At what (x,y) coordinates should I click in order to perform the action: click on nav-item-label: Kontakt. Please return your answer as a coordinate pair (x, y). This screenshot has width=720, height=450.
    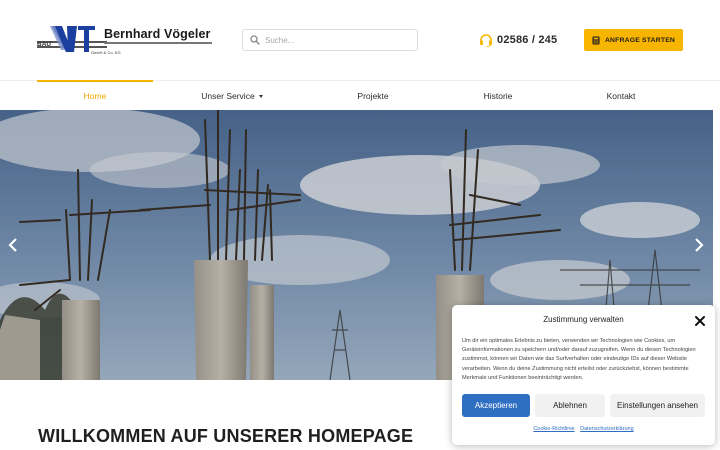
    Looking at the image, I should click on (621, 96).